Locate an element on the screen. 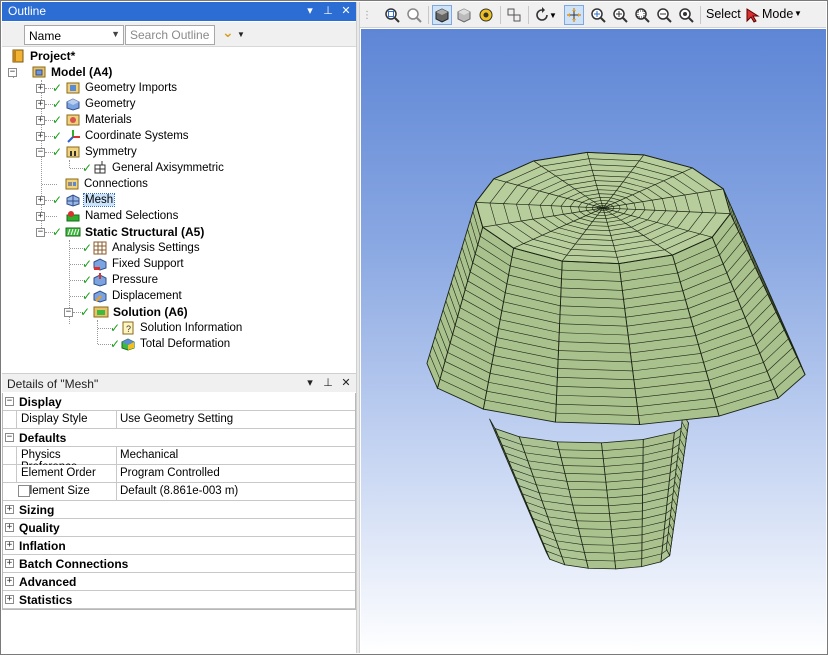  category-quality: + Quality is located at coordinates (179, 528).